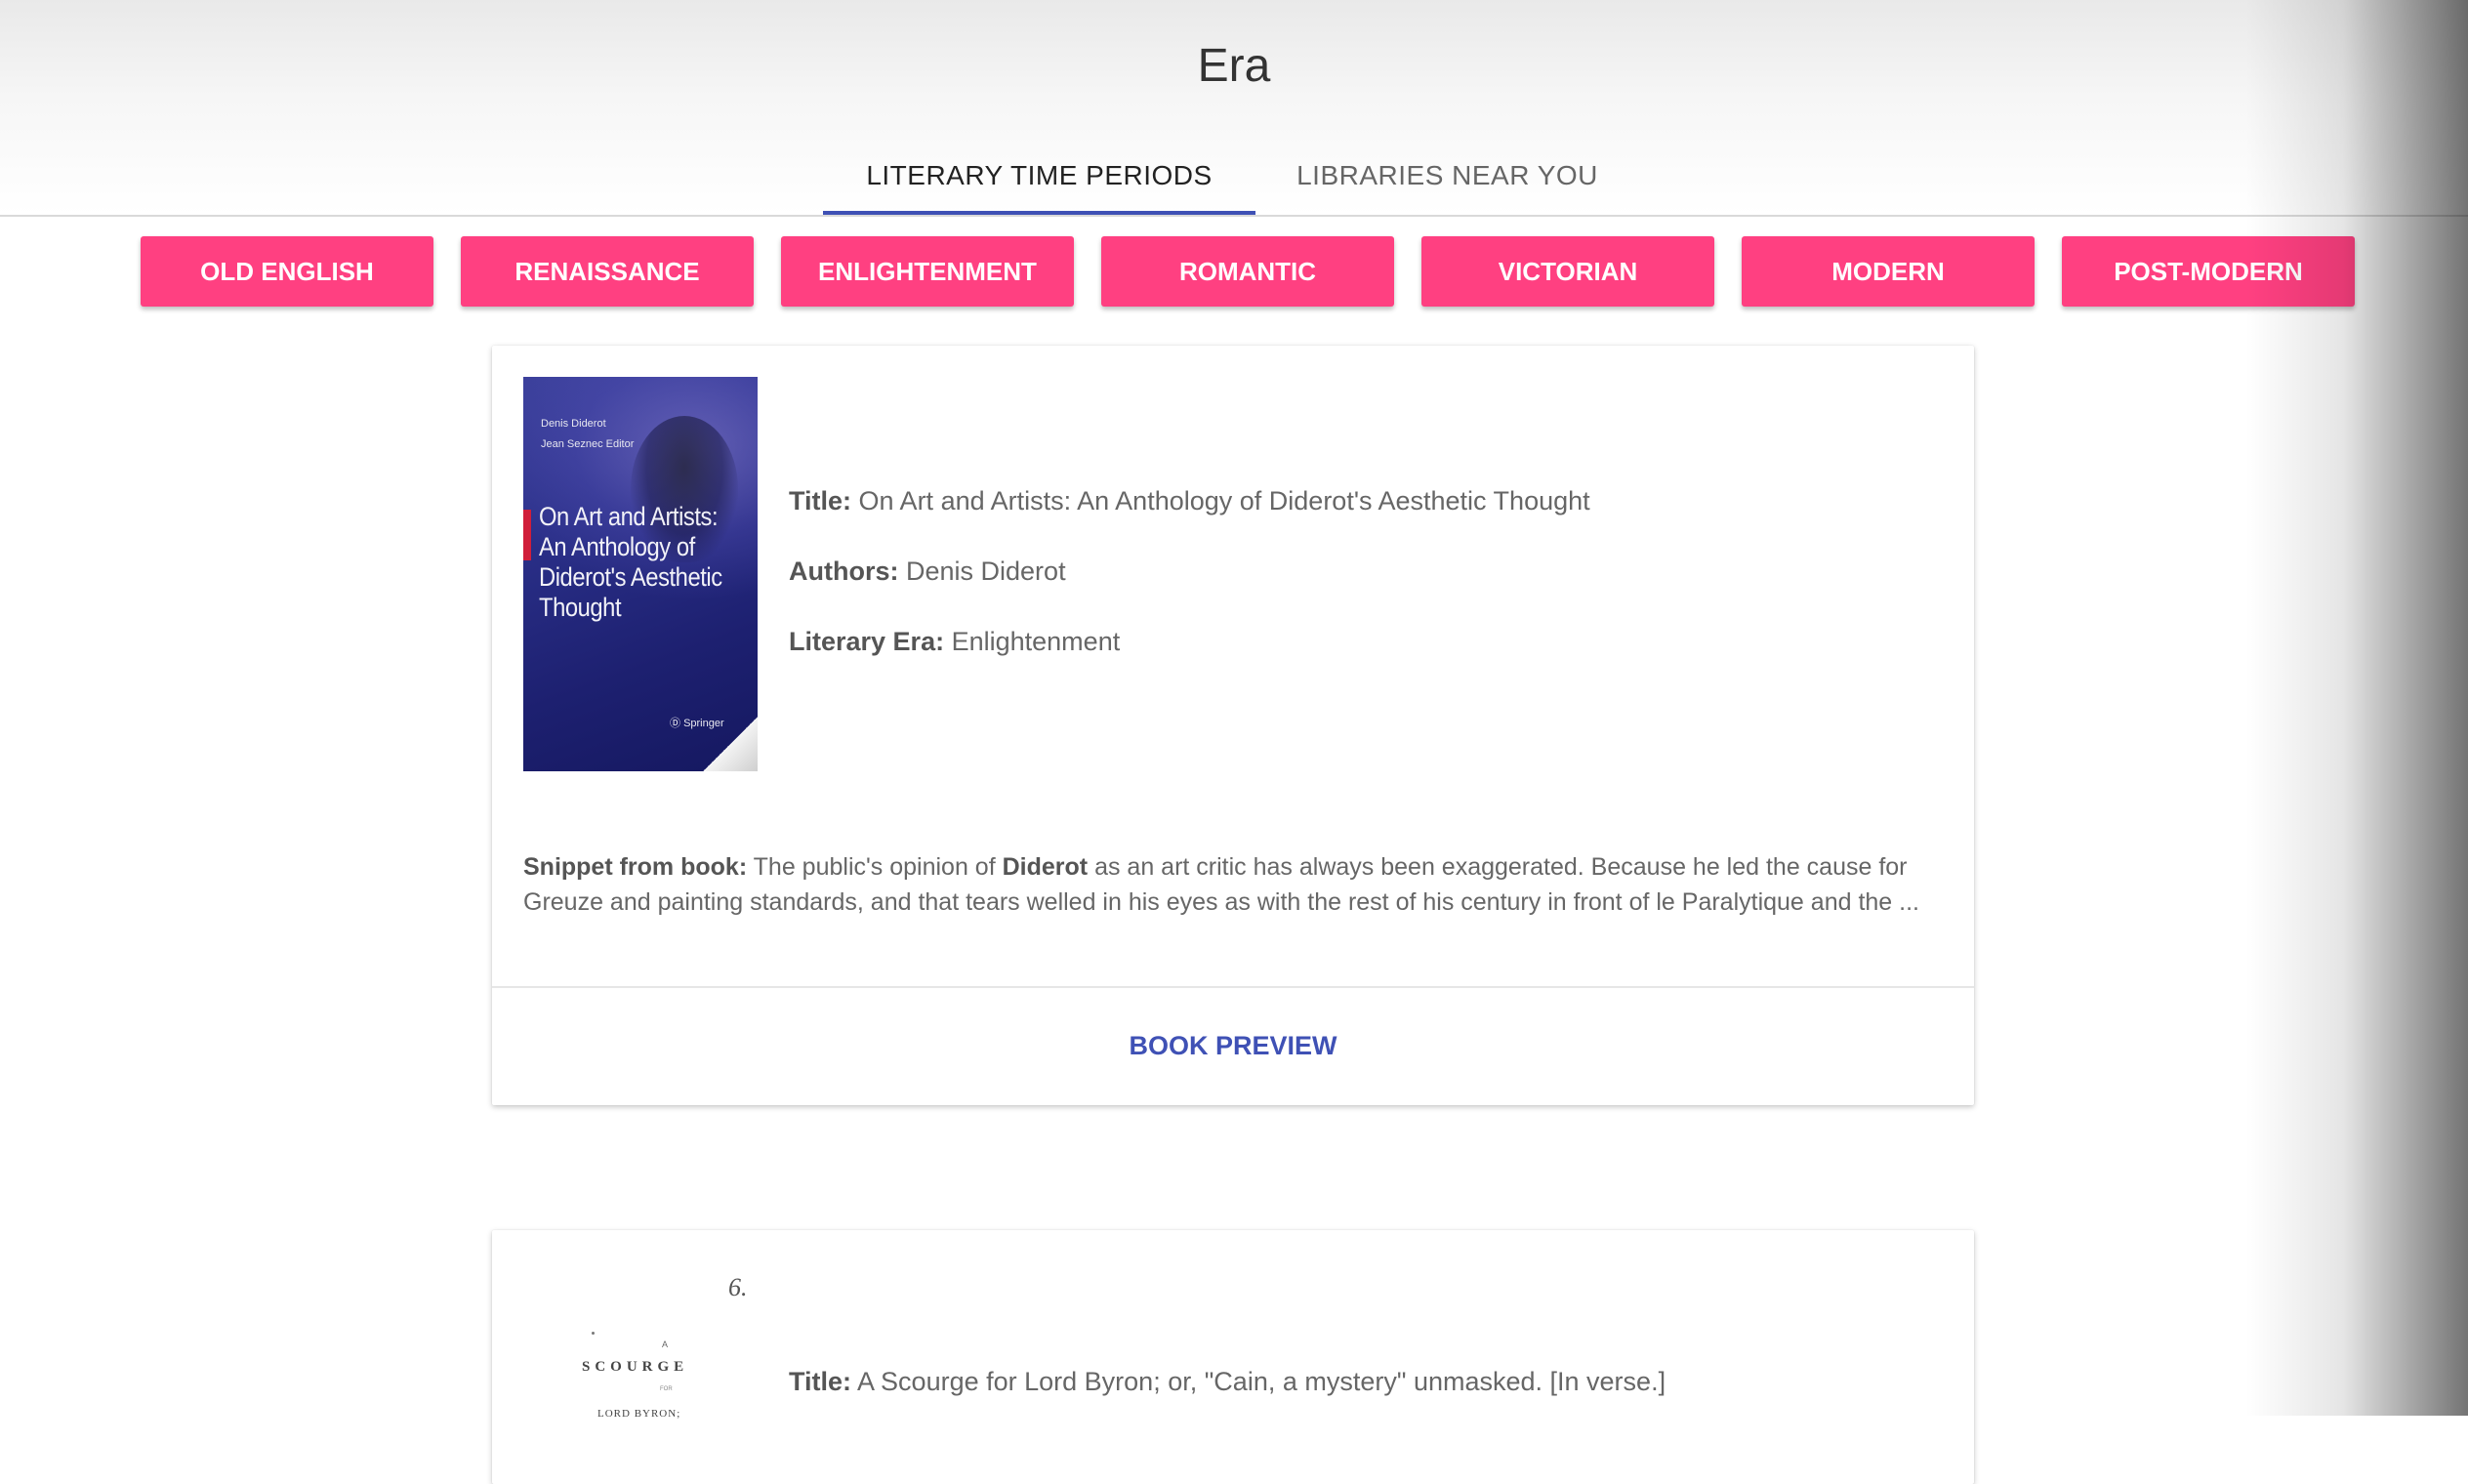 Image resolution: width=2468 pixels, height=1484 pixels. I want to click on book-era-value: Enlightenment, so click(1036, 642).